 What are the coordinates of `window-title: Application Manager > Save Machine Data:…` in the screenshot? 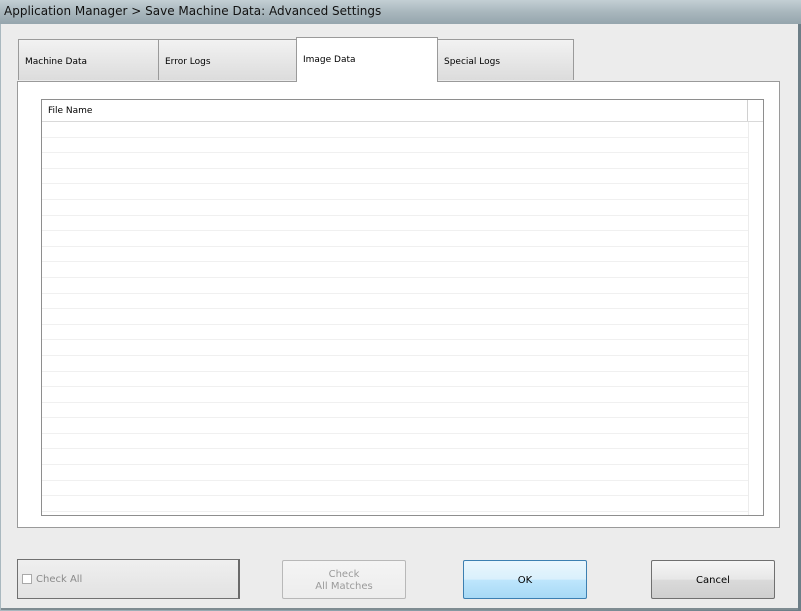 It's located at (193, 11).